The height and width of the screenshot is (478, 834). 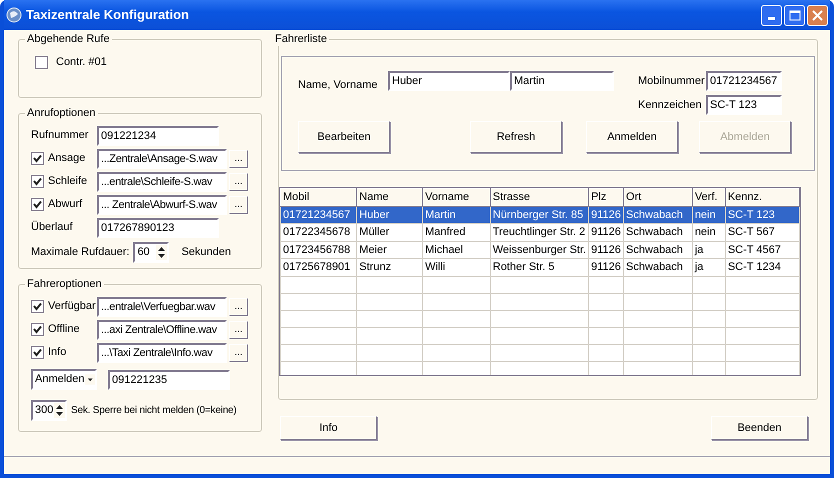 What do you see at coordinates (449, 81) in the screenshot?
I see `input-field: Huber` at bounding box center [449, 81].